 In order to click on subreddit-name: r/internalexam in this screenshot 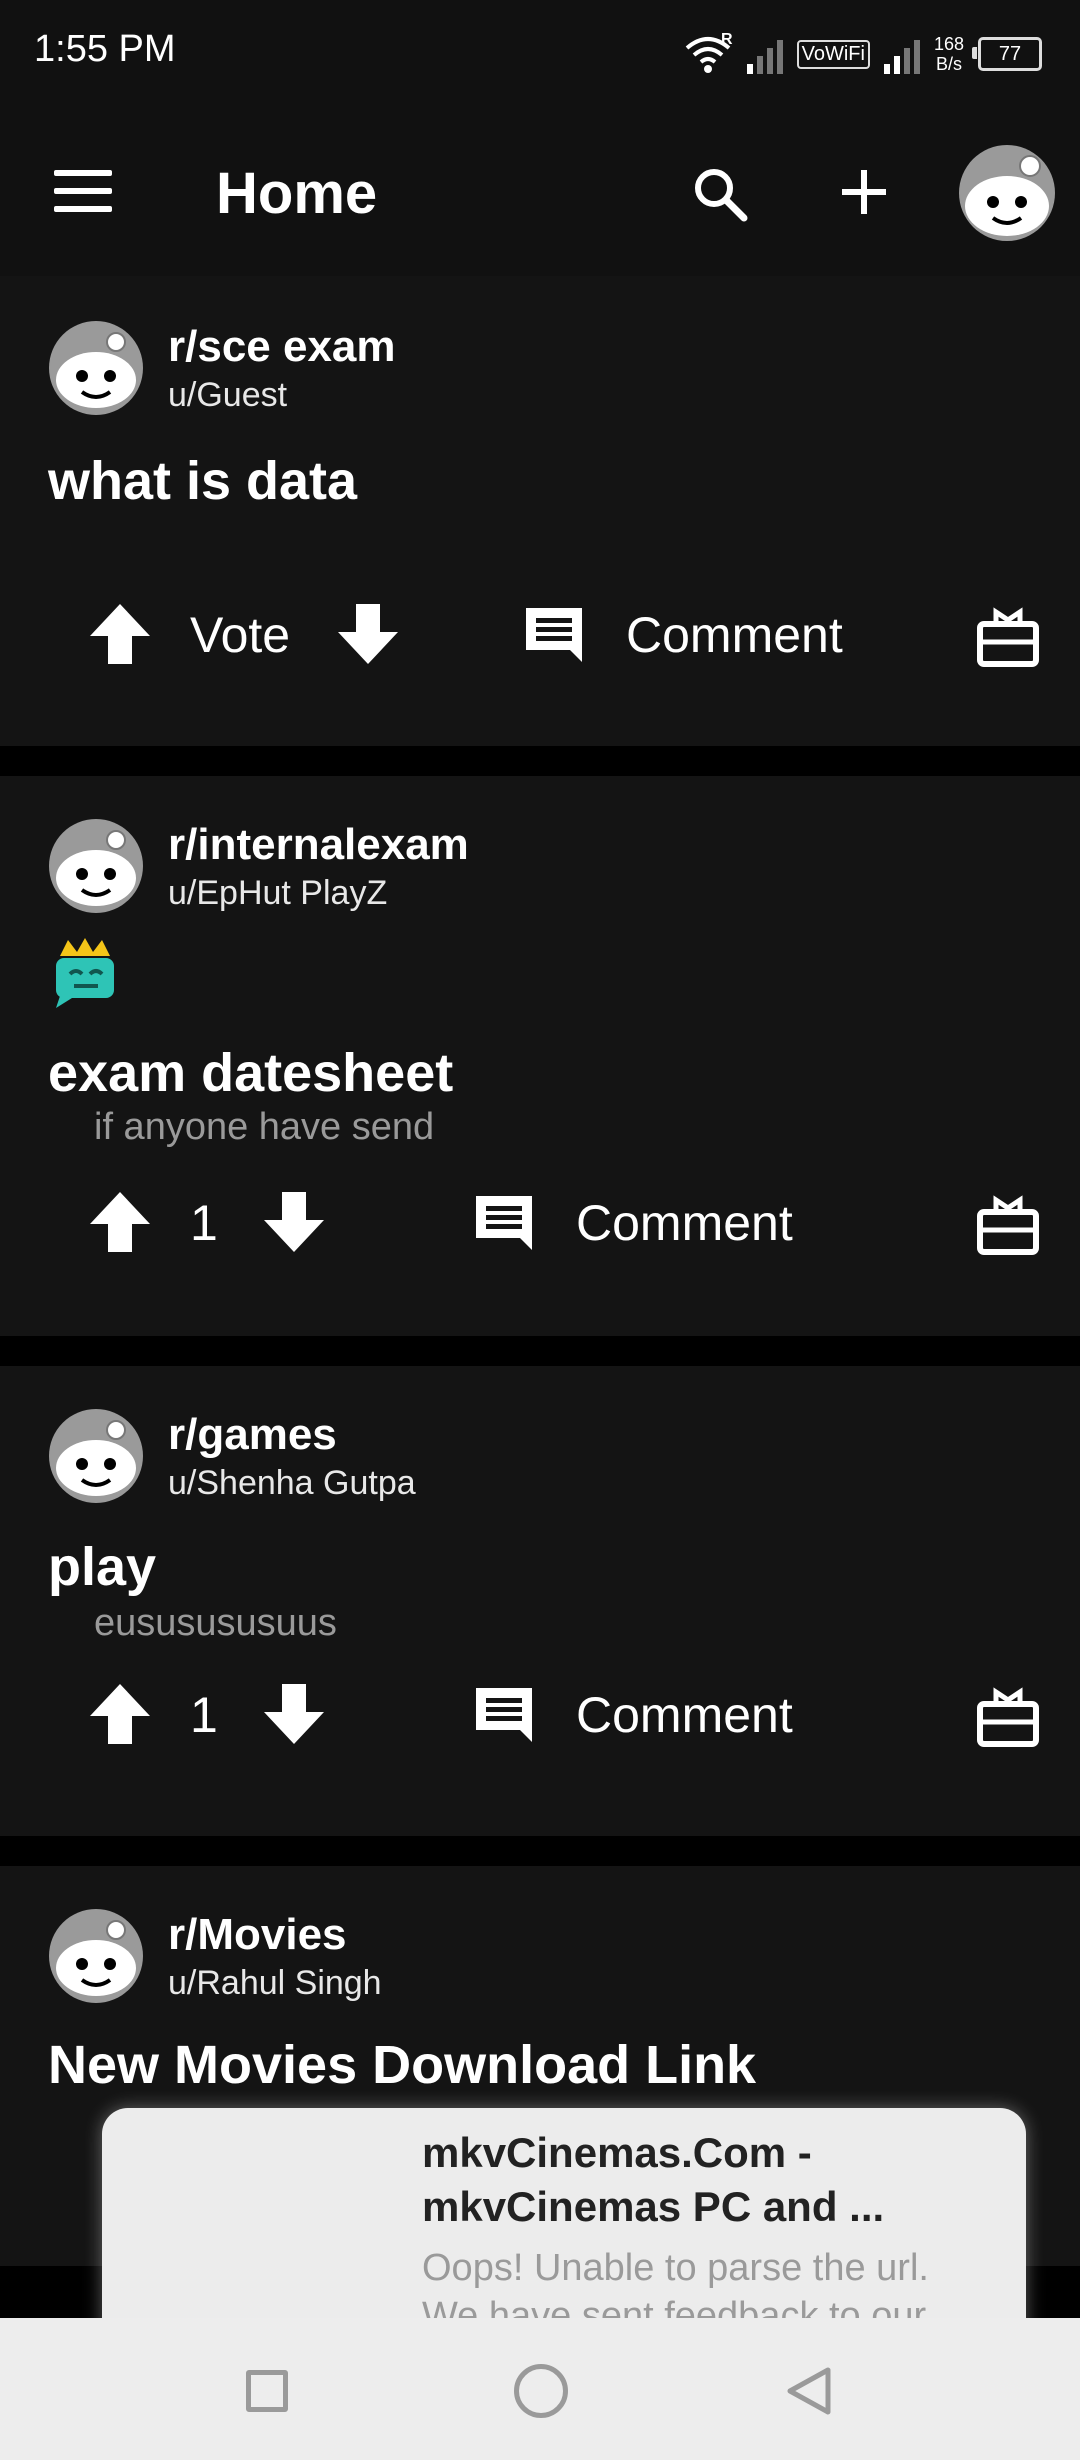, I will do `click(318, 845)`.